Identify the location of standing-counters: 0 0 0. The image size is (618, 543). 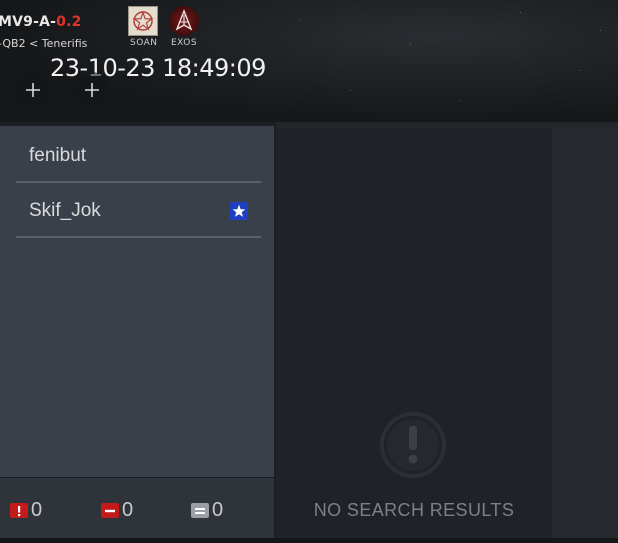
(137, 508).